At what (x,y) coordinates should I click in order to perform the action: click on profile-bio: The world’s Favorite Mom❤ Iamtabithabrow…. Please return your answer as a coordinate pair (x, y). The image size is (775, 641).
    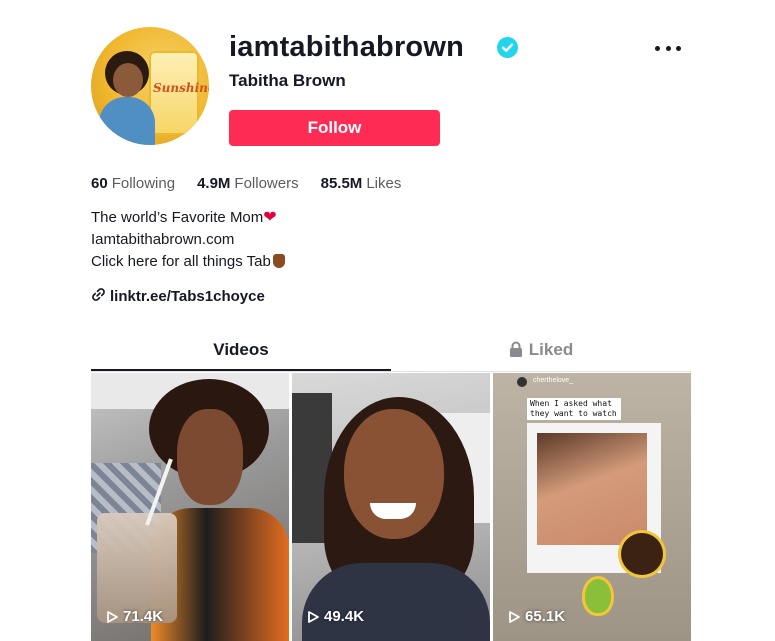
    Looking at the image, I should click on (188, 240).